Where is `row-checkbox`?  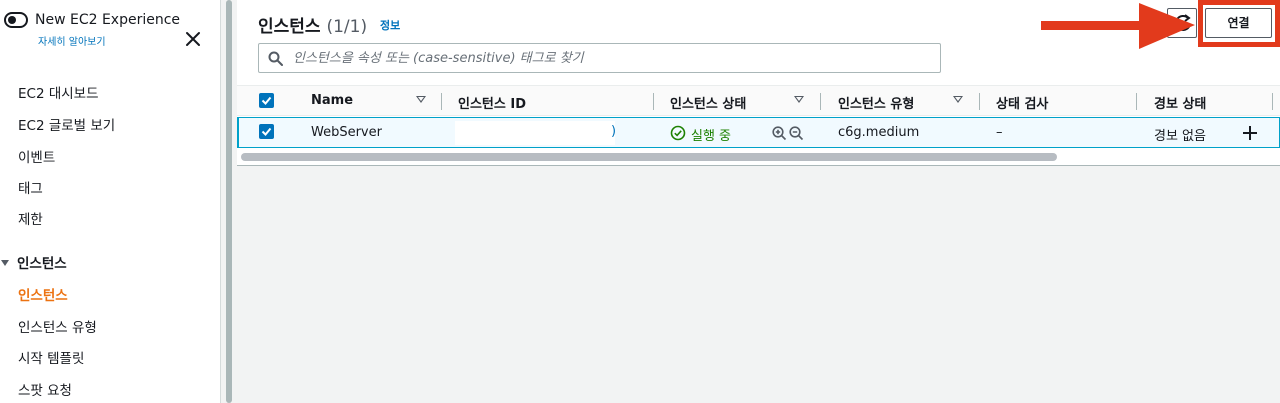 row-checkbox is located at coordinates (266, 131).